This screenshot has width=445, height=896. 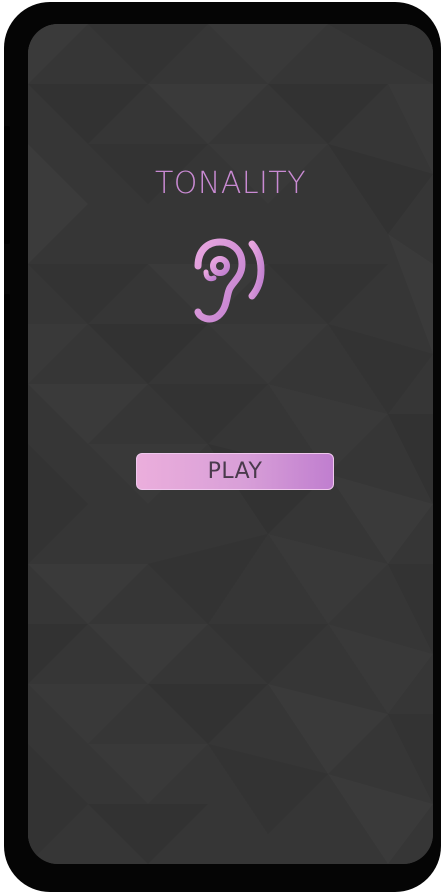 I want to click on volume-button, so click(x=7, y=185).